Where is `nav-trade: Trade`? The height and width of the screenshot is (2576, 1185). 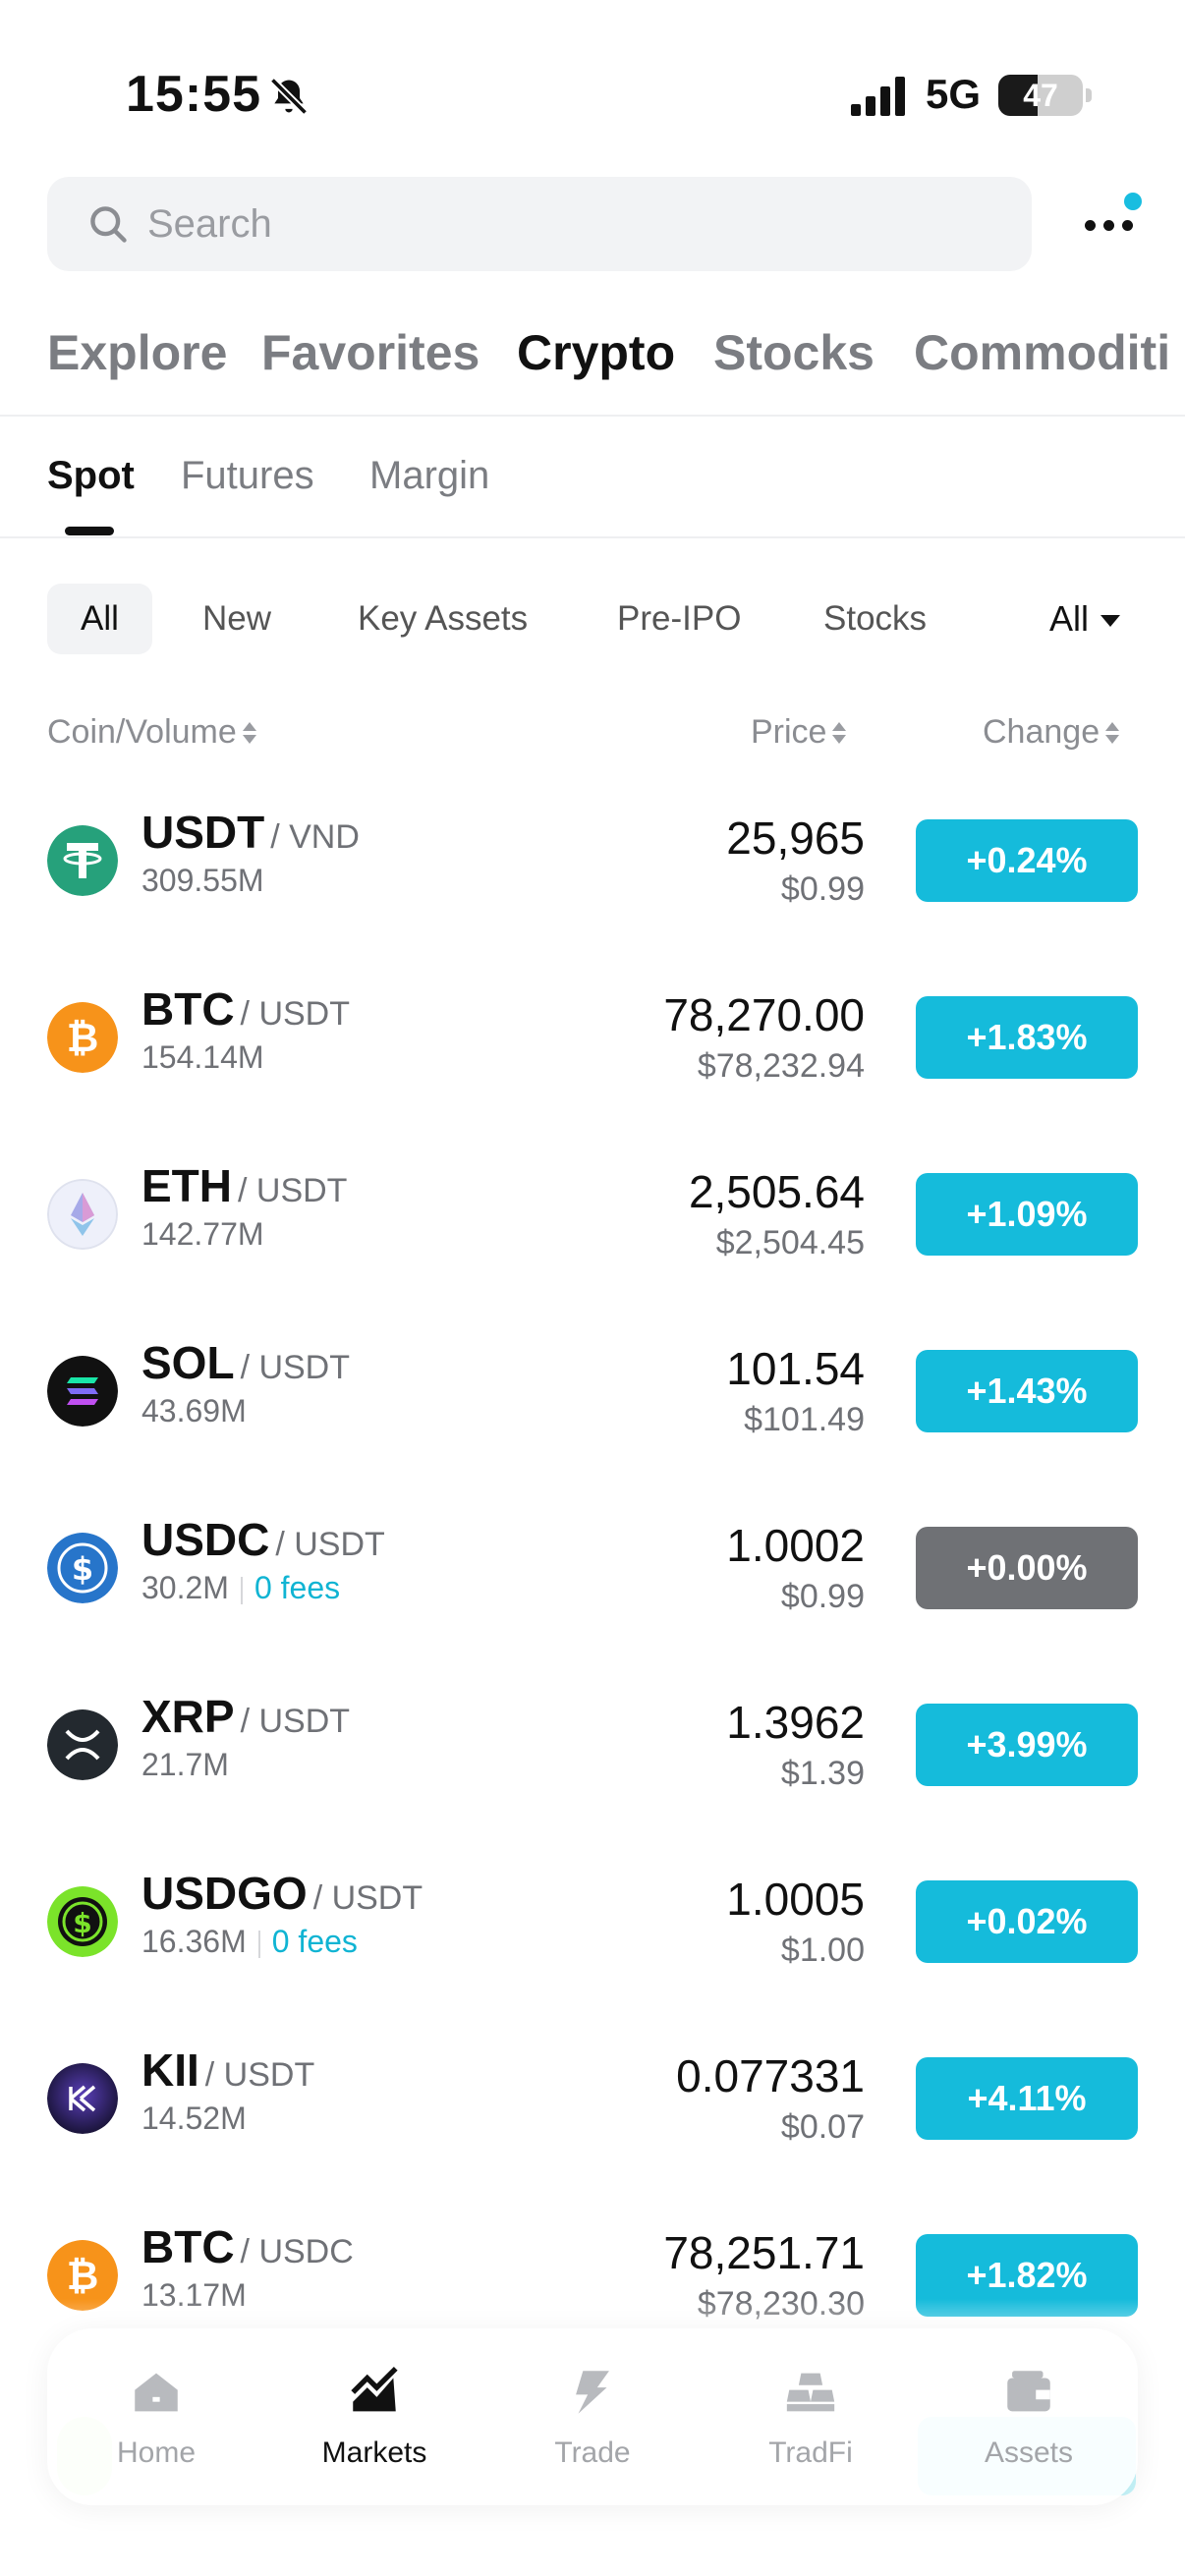 nav-trade: Trade is located at coordinates (592, 2416).